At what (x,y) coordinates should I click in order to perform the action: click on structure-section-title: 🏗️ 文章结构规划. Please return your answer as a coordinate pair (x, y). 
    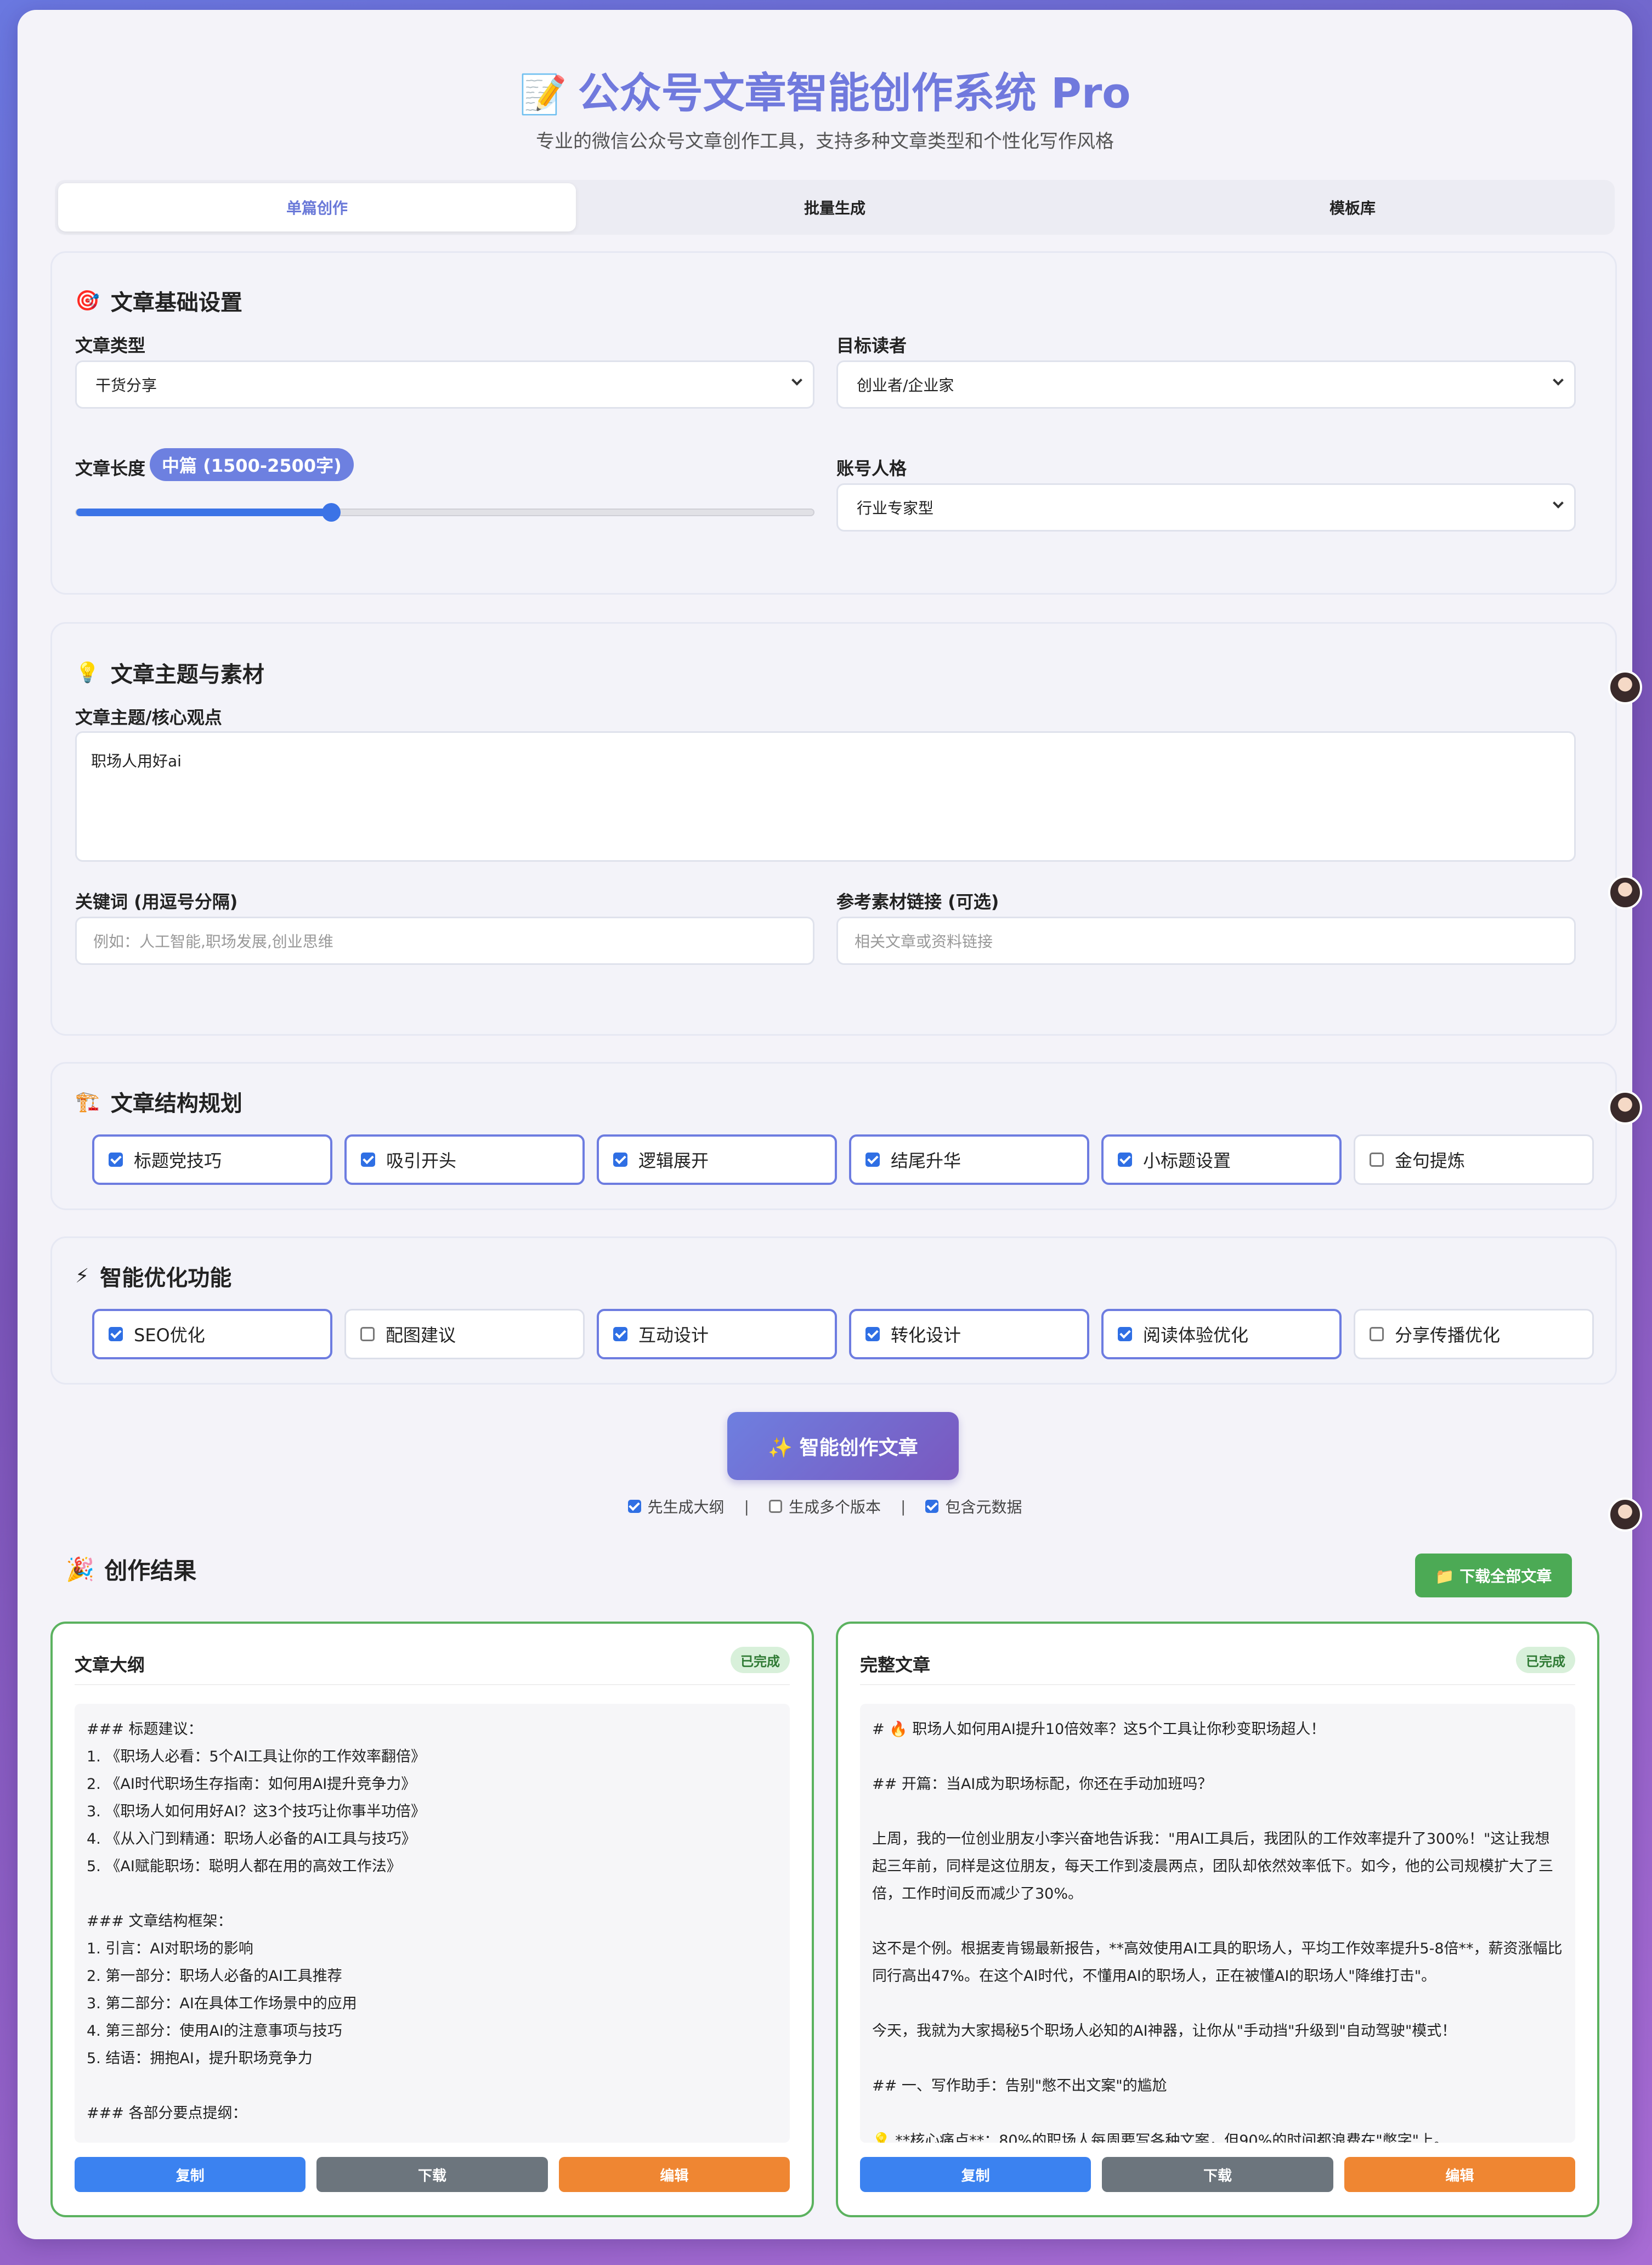
    Looking at the image, I should click on (158, 1101).